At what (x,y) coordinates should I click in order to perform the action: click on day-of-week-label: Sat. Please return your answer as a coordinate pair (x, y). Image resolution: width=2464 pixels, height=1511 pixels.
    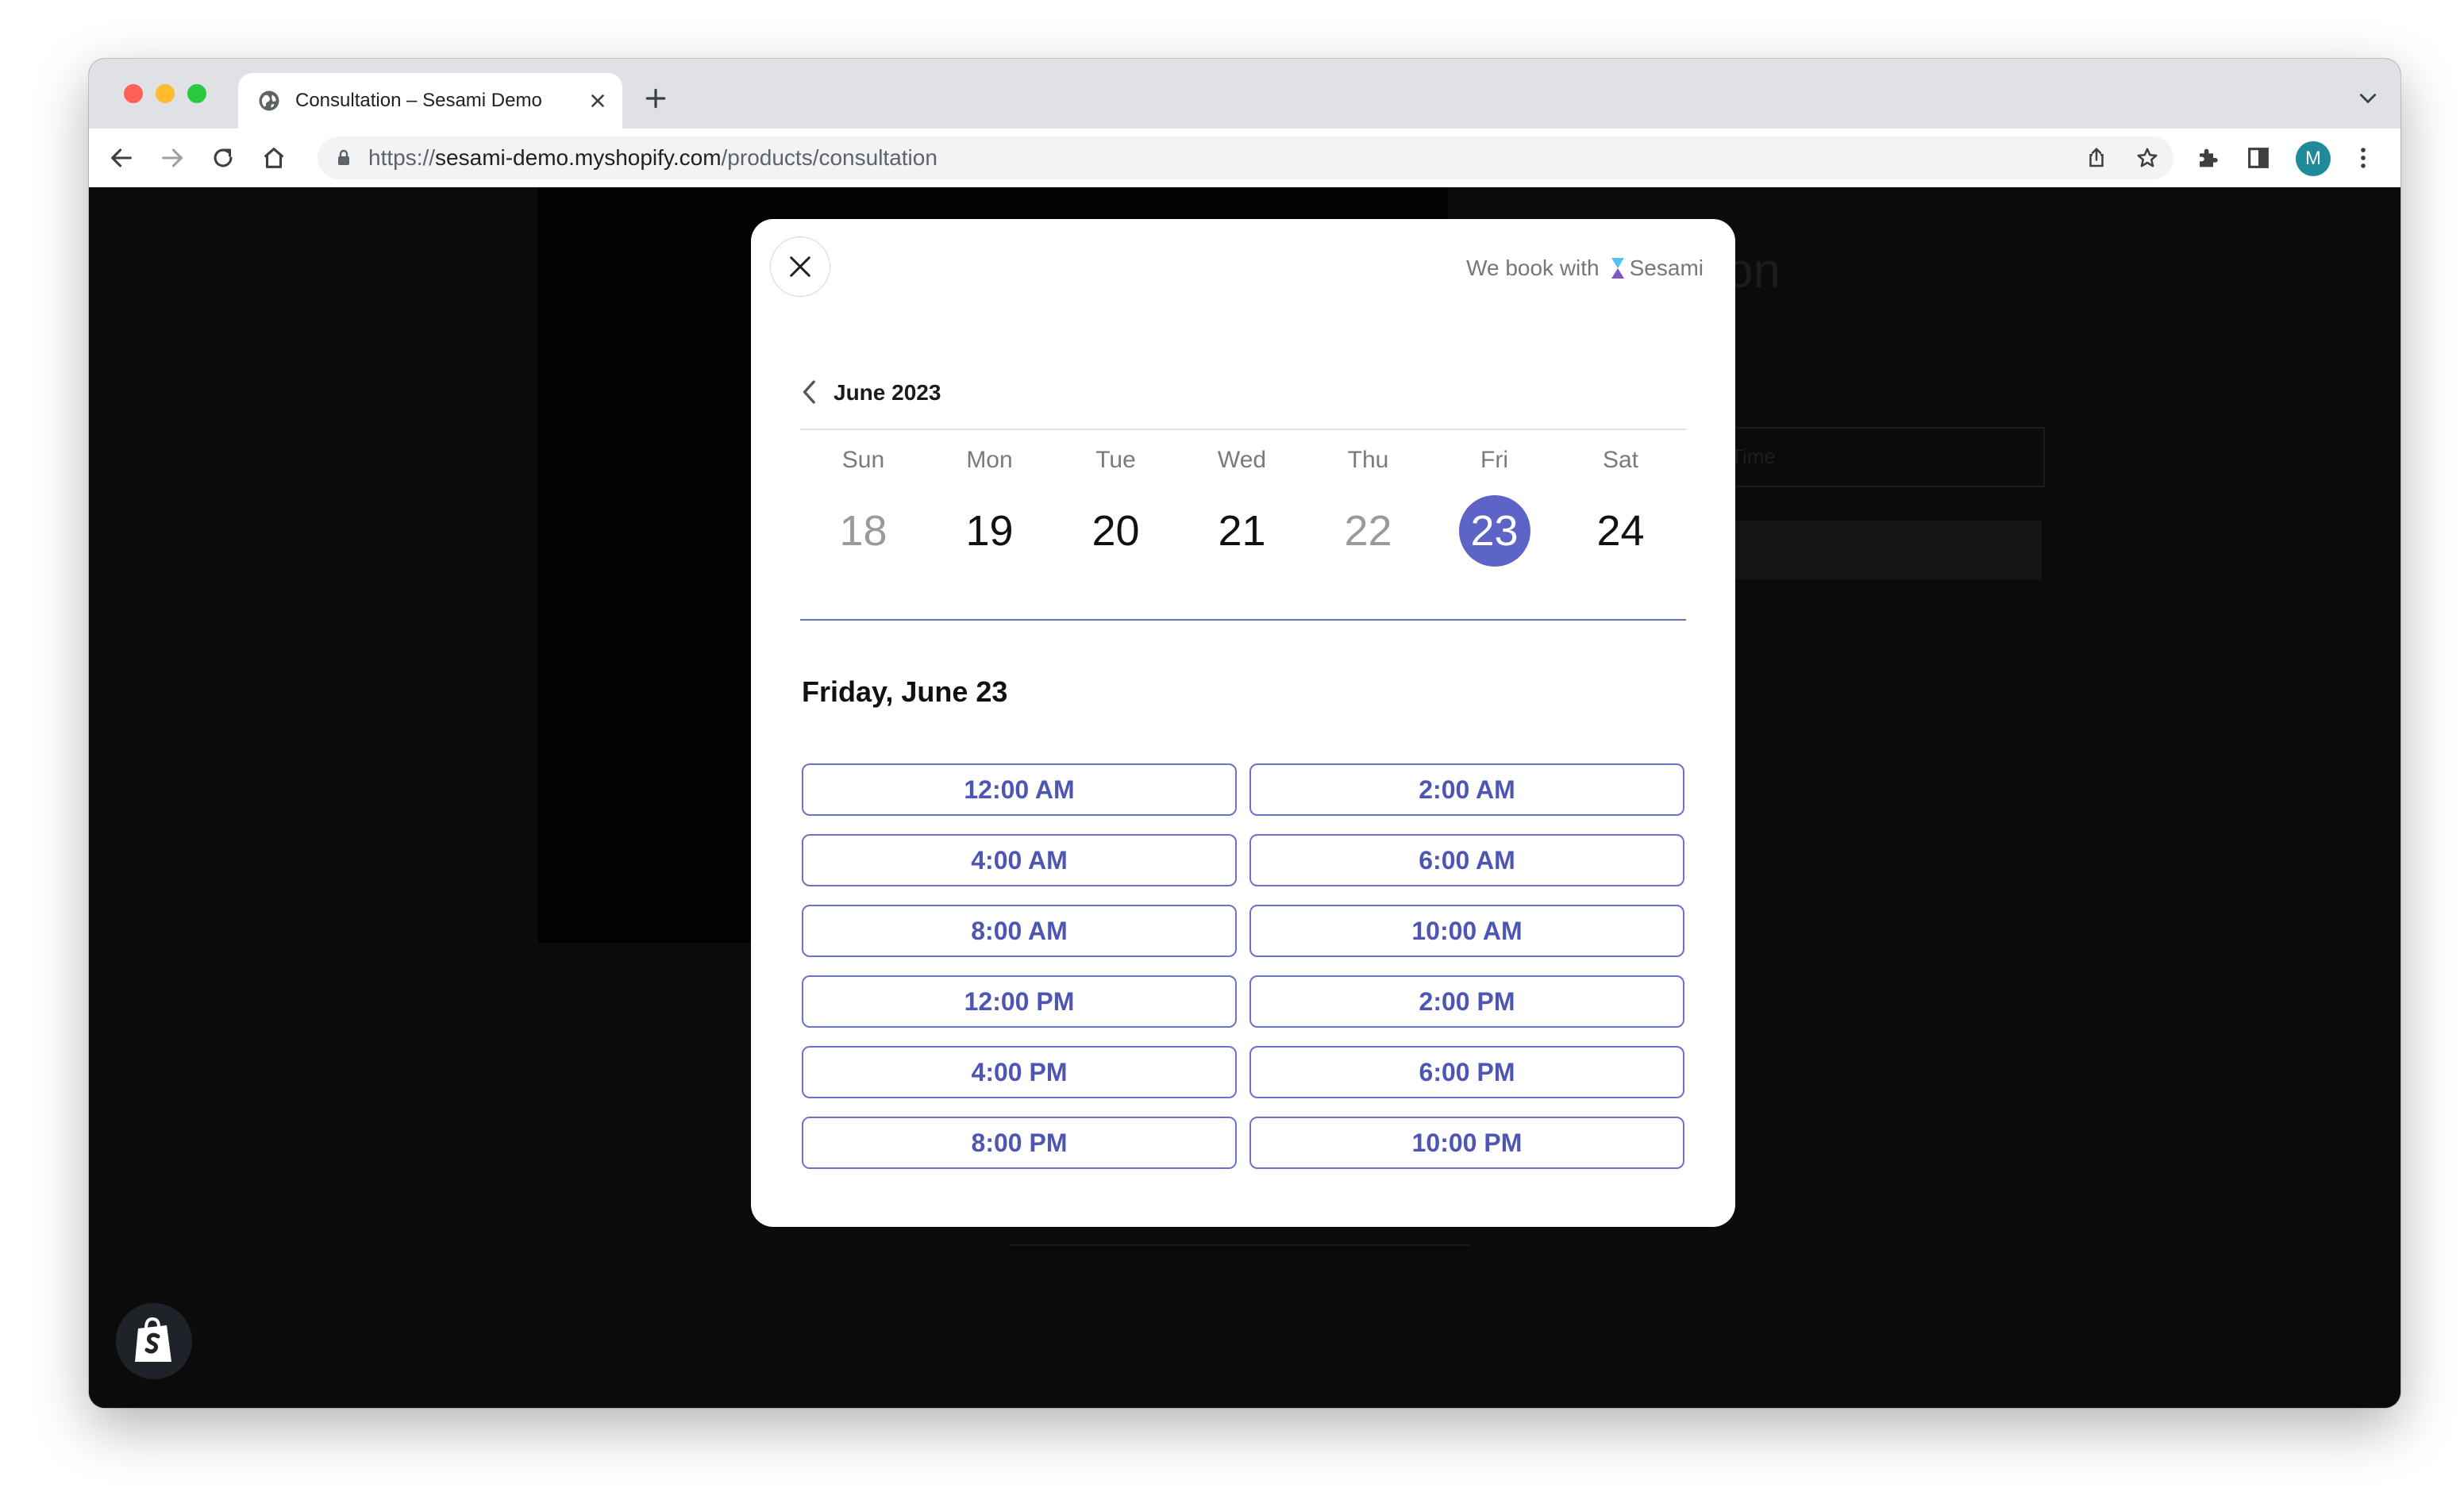
    Looking at the image, I should click on (1620, 460).